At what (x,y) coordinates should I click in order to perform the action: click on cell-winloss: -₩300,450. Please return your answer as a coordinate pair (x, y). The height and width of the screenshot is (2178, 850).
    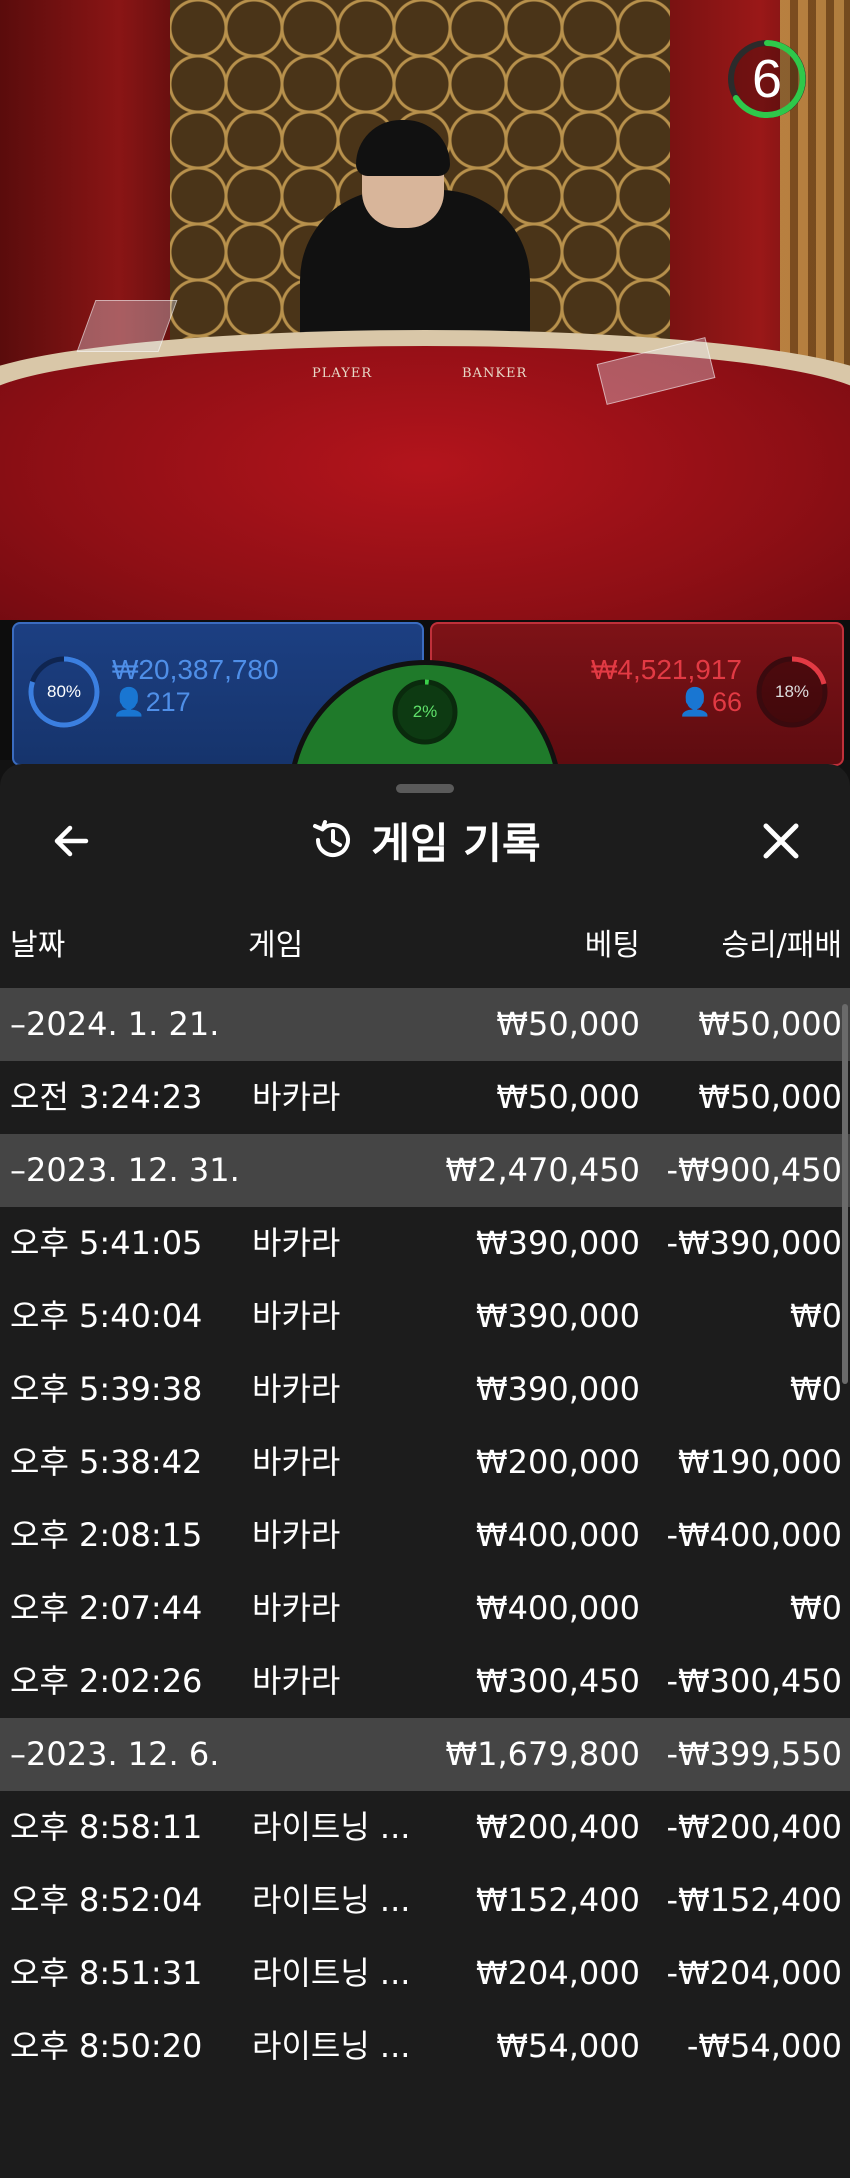
    Looking at the image, I should click on (754, 1681).